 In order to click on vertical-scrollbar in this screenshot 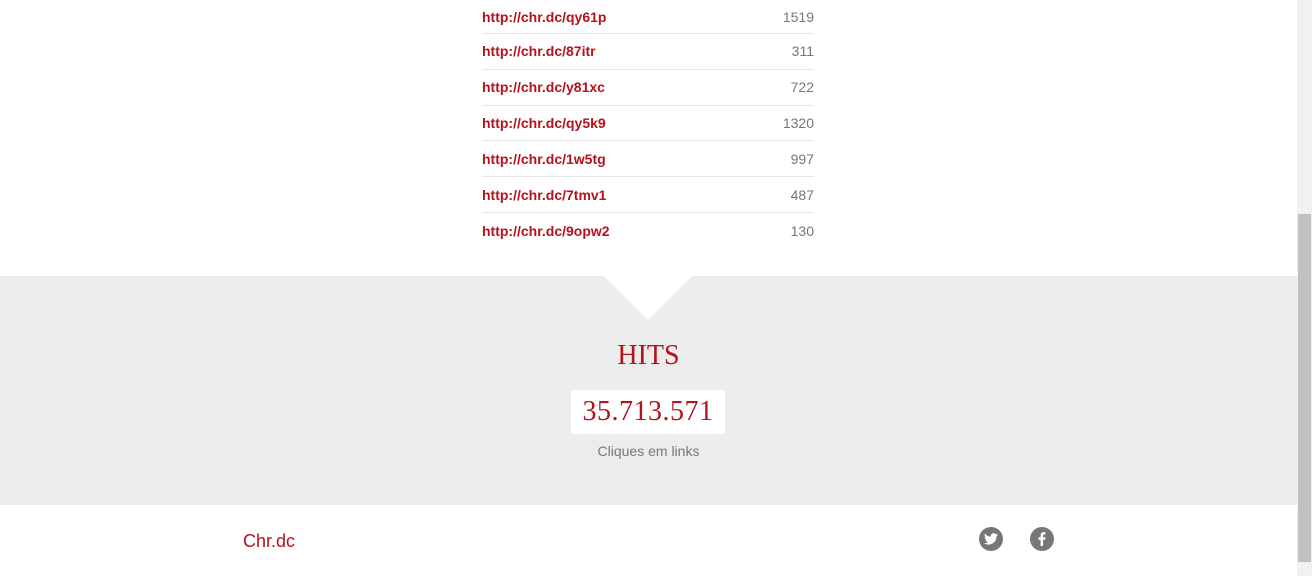, I will do `click(1304, 288)`.